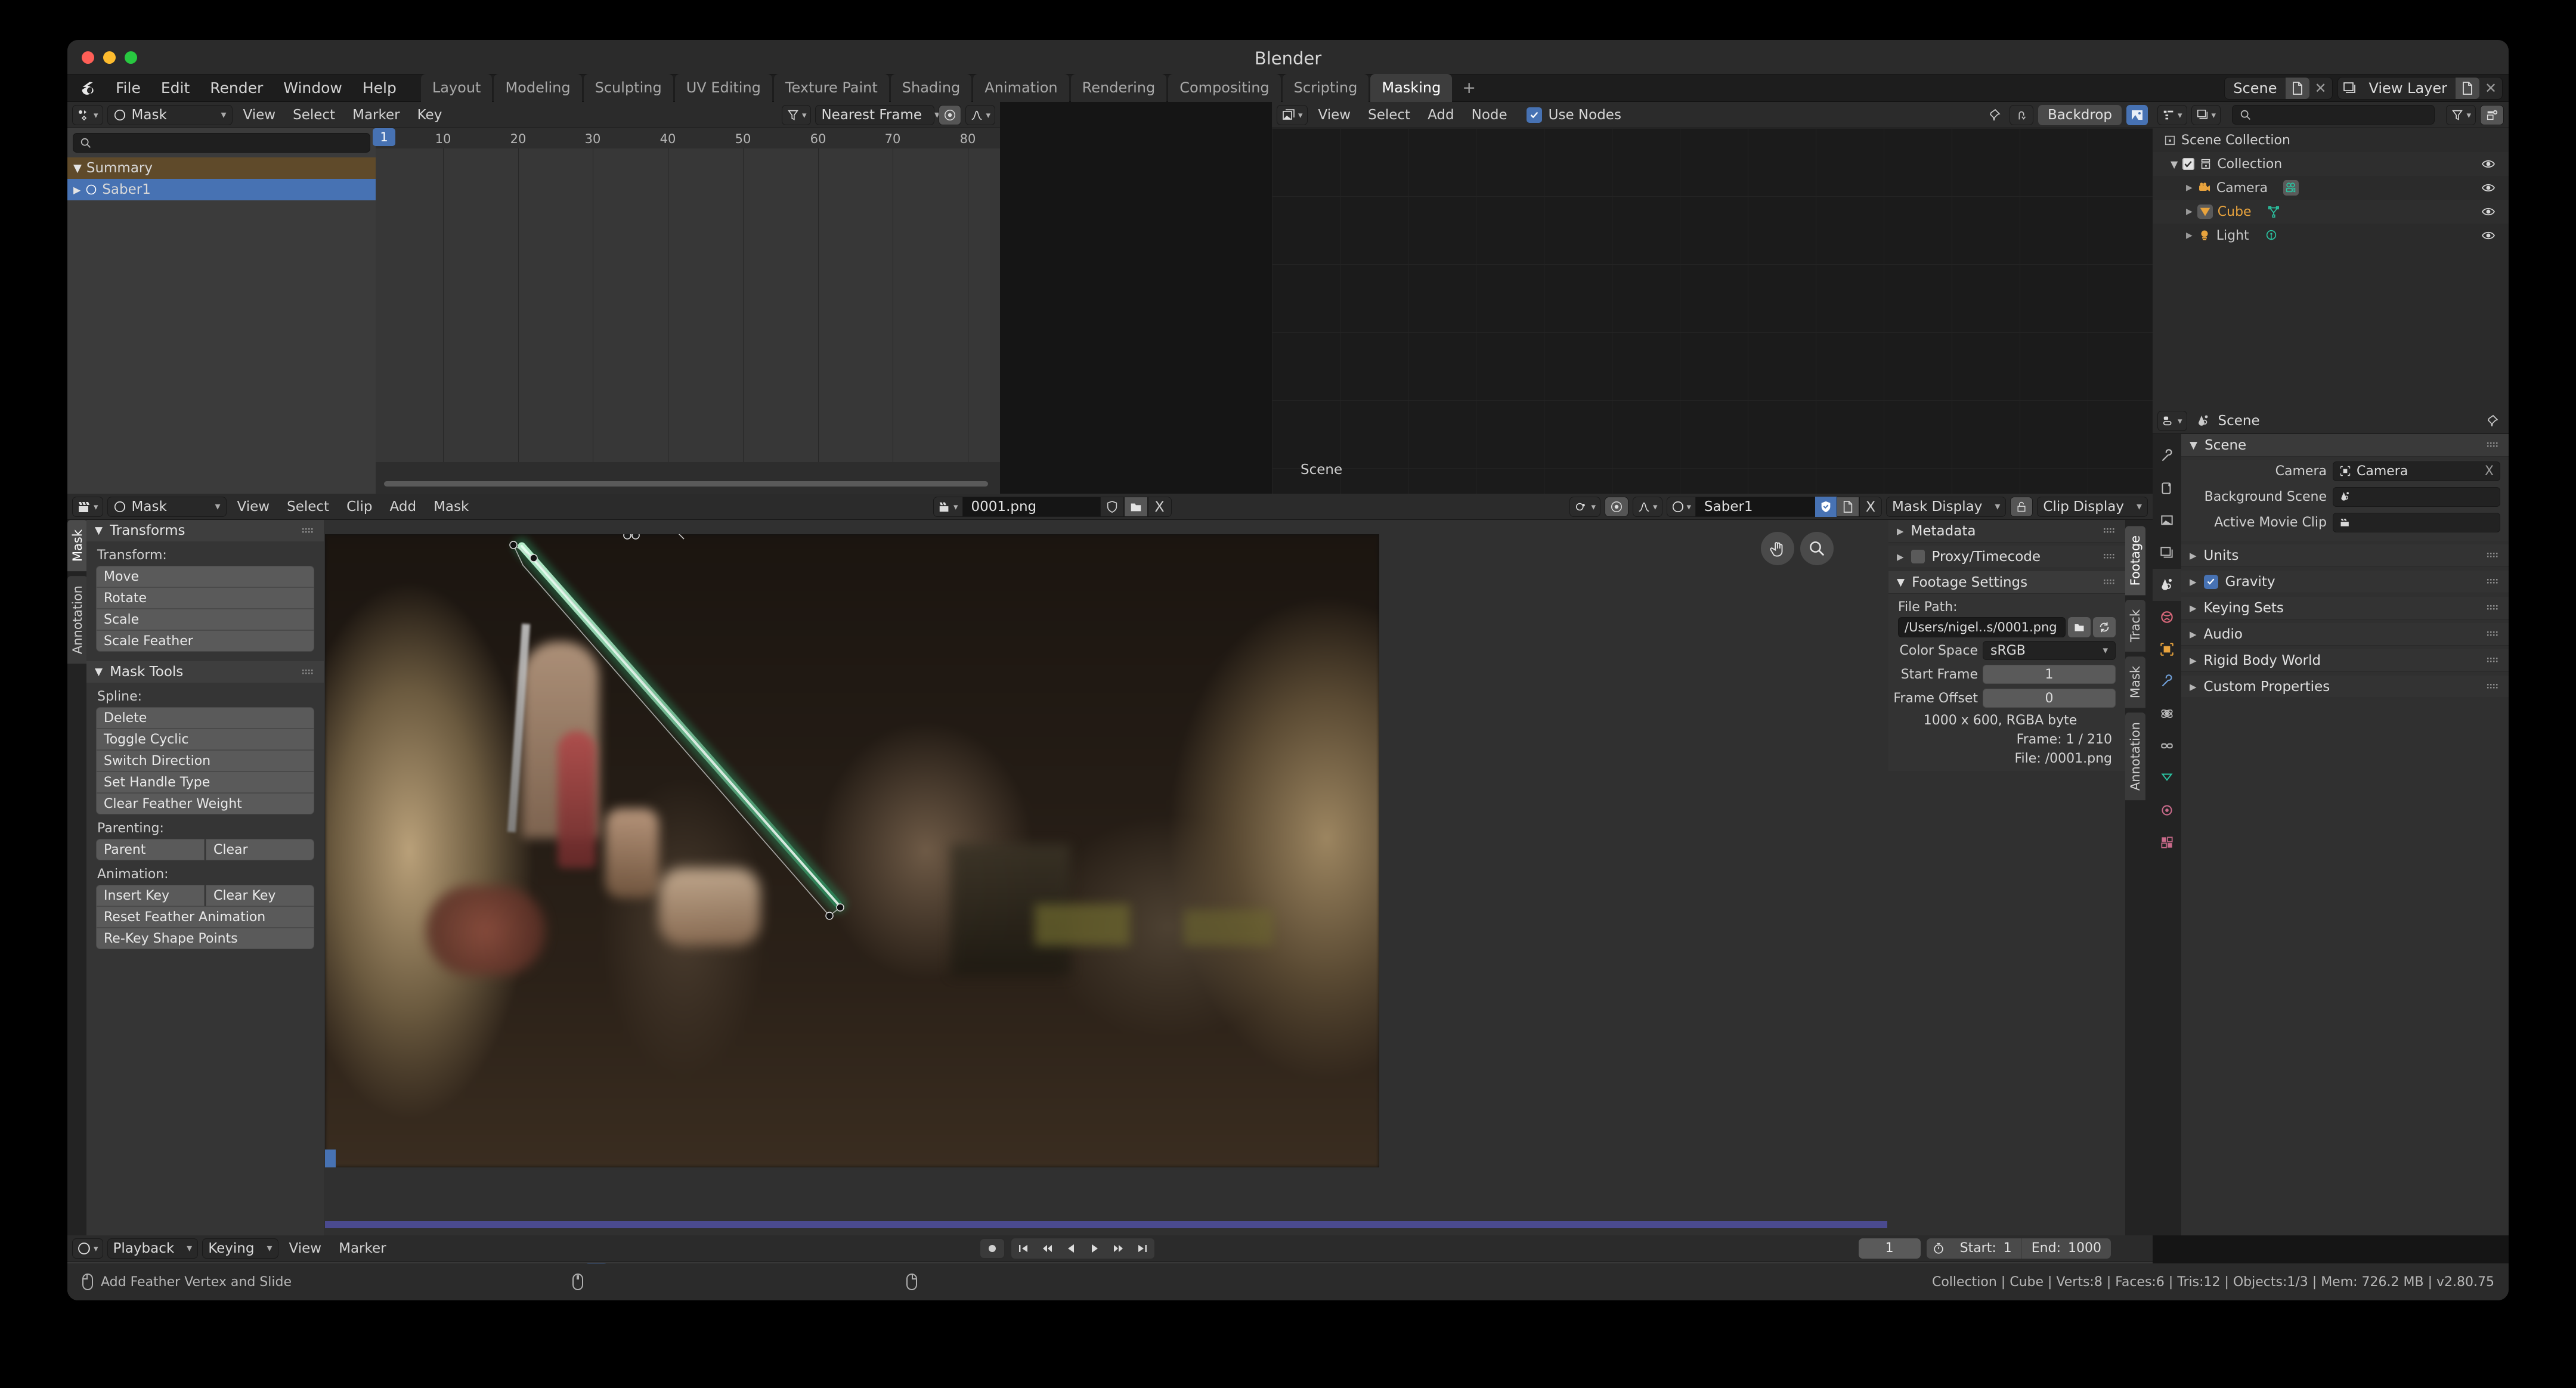  Describe the element at coordinates (2320, 88) in the screenshot. I see `unlink-scene-button: ✕` at that location.